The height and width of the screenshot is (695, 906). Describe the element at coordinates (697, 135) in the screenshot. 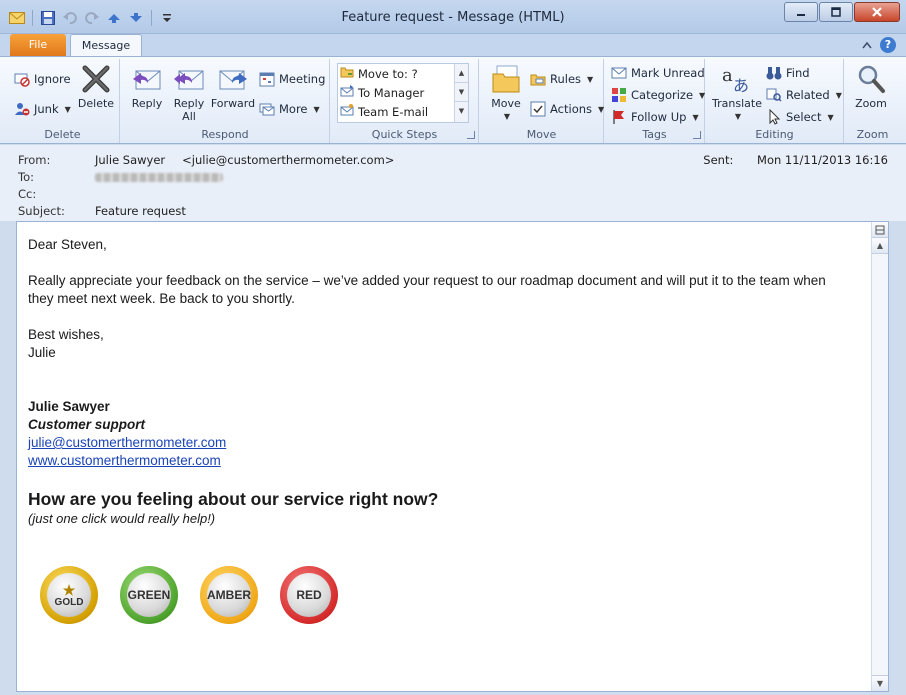

I see `tags-launcher-icon` at that location.